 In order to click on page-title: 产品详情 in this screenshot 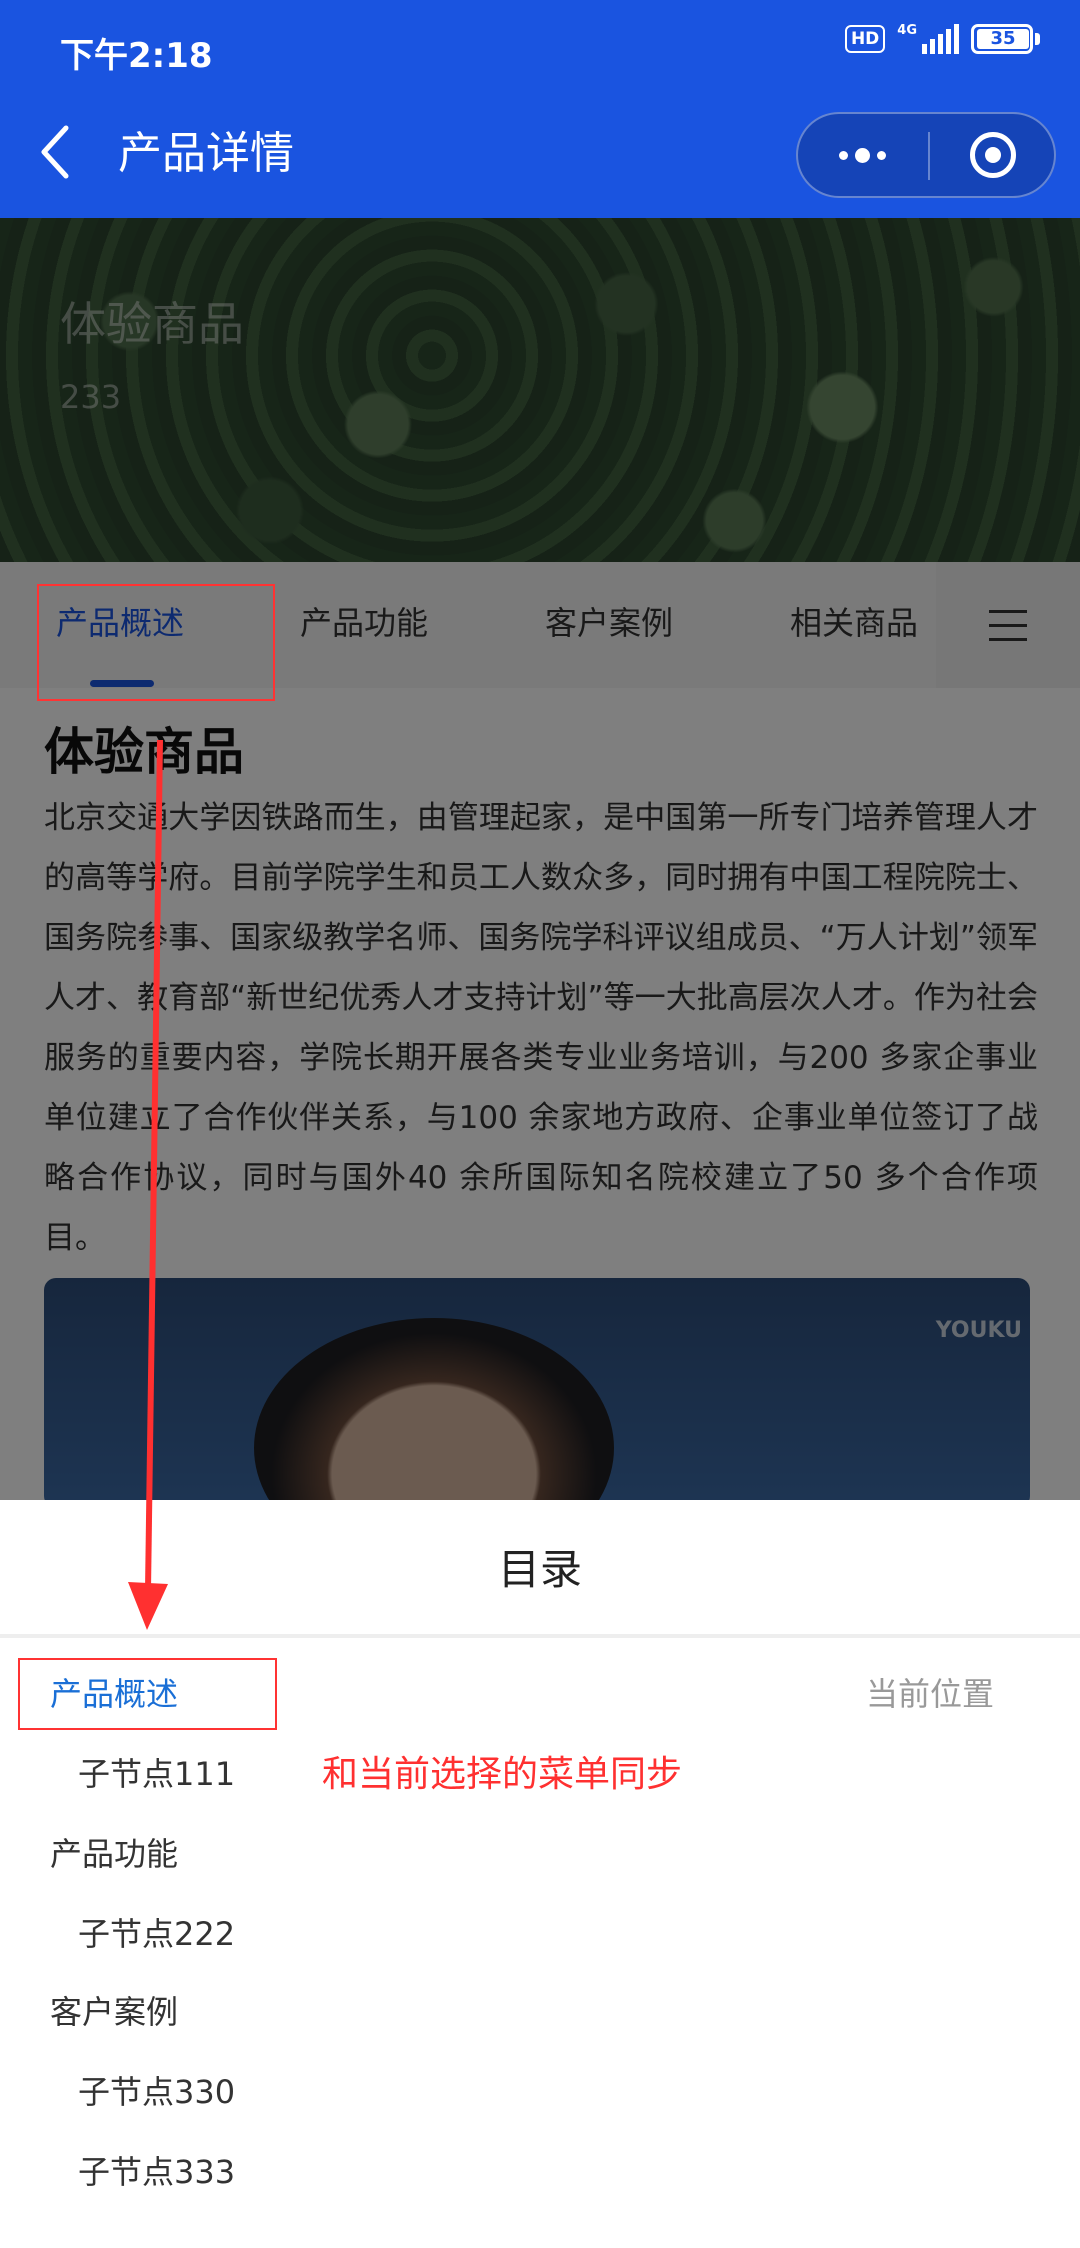, I will do `click(206, 153)`.